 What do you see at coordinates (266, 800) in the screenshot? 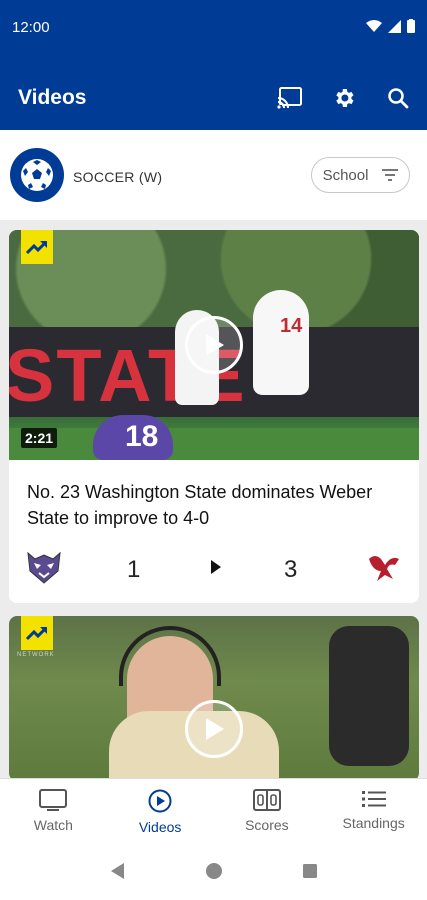
I see `scoreboard-icon` at bounding box center [266, 800].